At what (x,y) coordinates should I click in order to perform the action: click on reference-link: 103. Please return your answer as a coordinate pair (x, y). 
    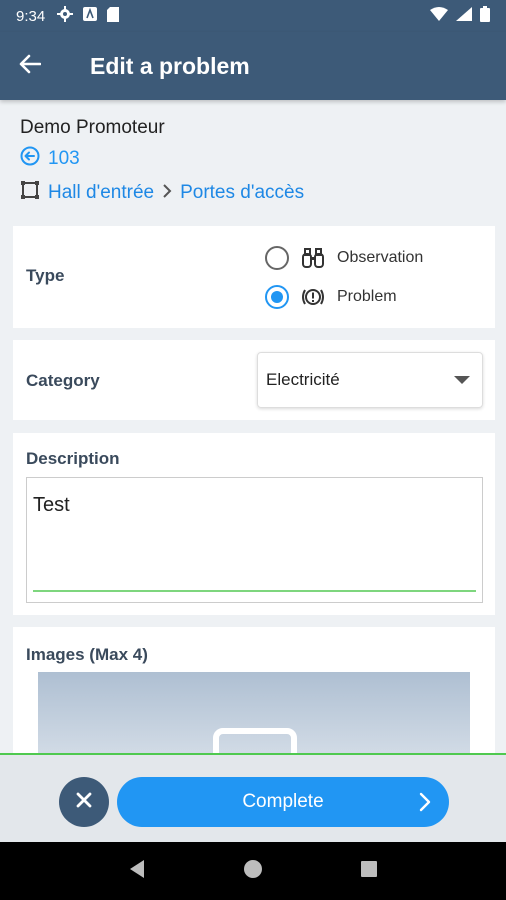
    Looking at the image, I should click on (253, 159).